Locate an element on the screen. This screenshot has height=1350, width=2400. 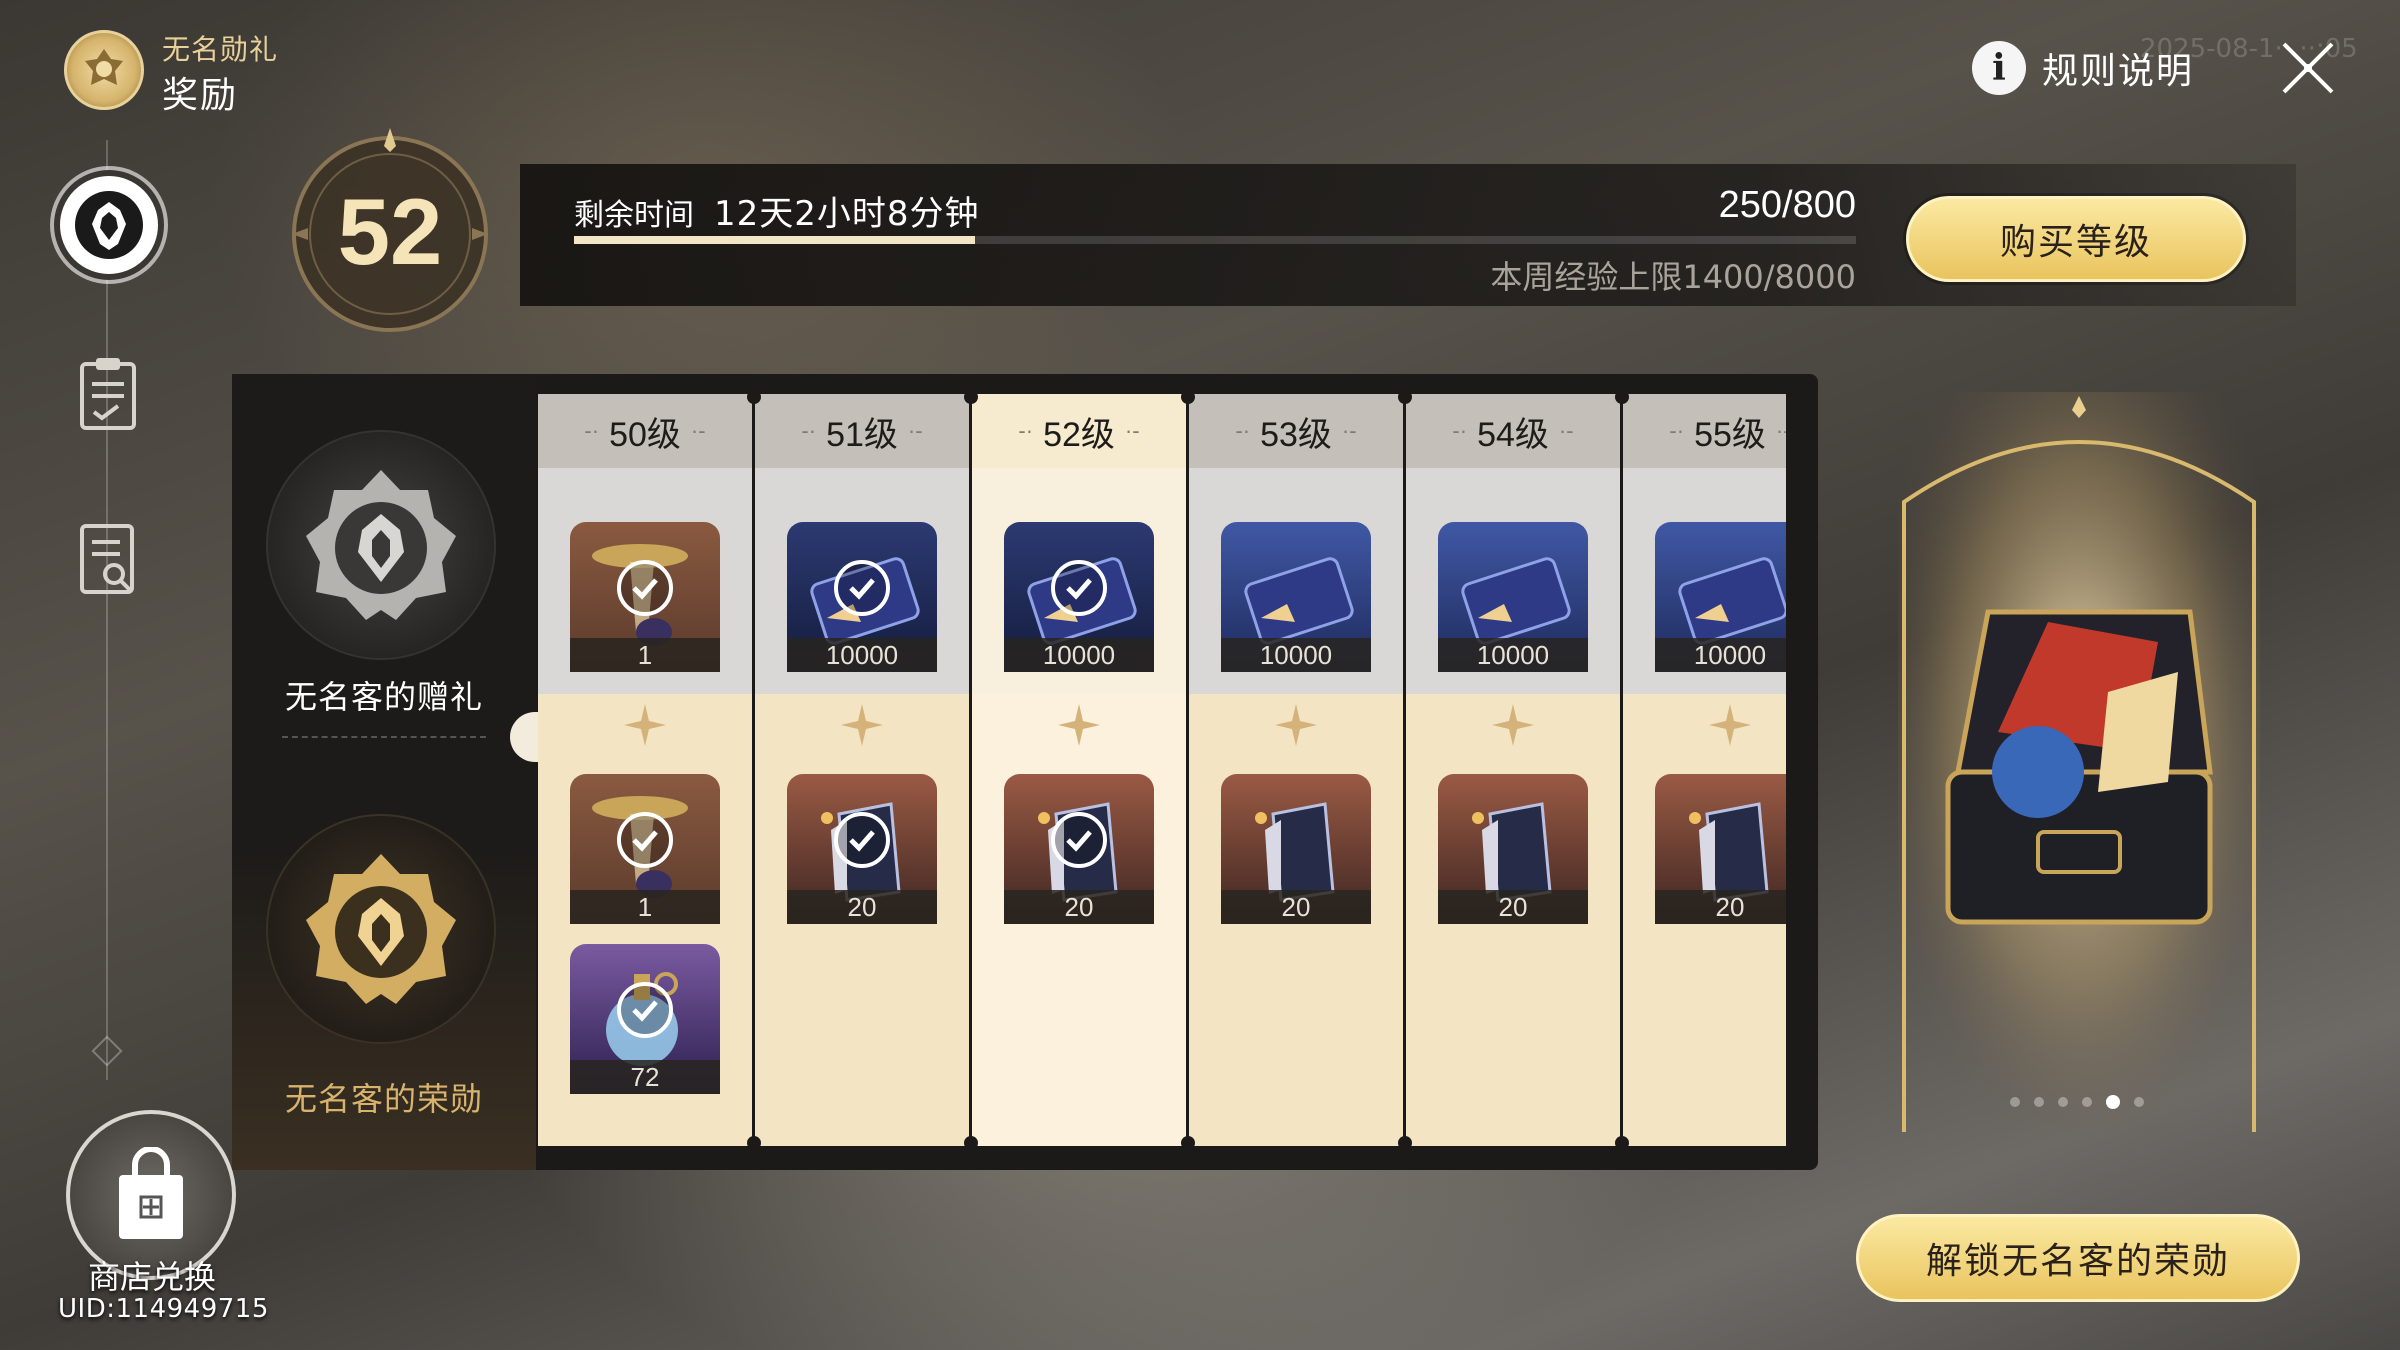
level-label: 54级 is located at coordinates (1513, 434).